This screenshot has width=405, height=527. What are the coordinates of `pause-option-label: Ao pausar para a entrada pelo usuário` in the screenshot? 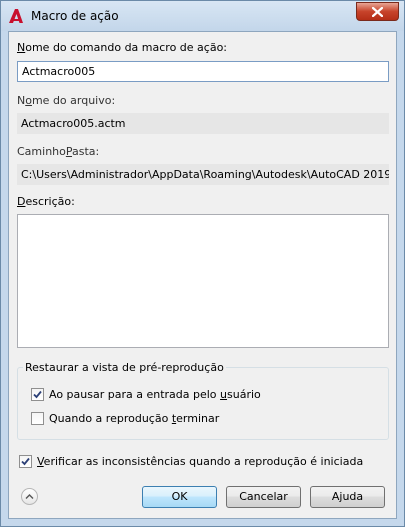 It's located at (155, 394).